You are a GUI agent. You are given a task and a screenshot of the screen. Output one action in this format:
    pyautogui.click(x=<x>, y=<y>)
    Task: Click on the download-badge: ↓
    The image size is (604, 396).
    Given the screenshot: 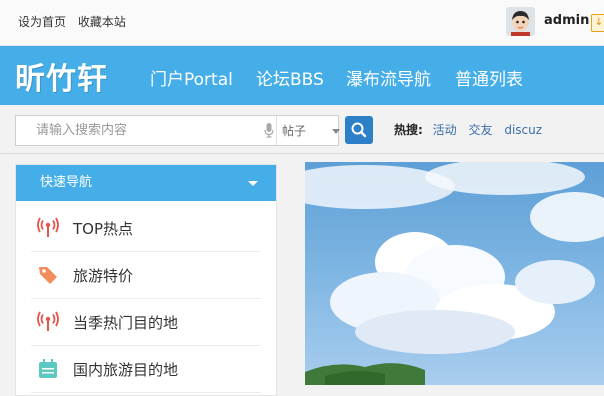 What is the action you would take?
    pyautogui.click(x=597, y=23)
    